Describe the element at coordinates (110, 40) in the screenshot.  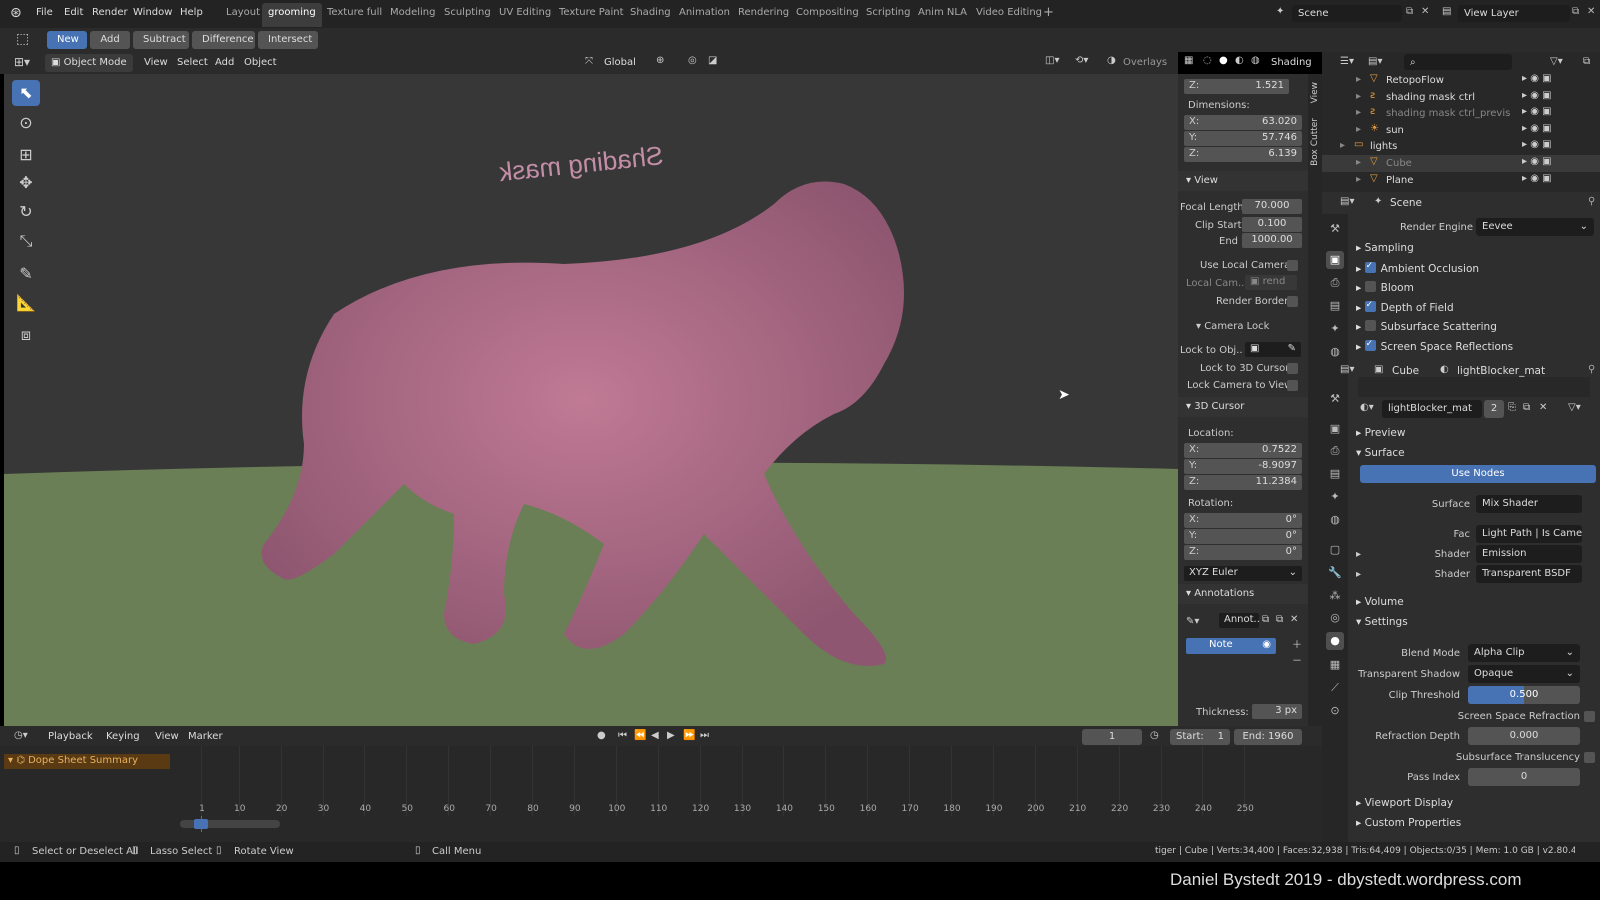
I see `boolean-add-button: Add` at that location.